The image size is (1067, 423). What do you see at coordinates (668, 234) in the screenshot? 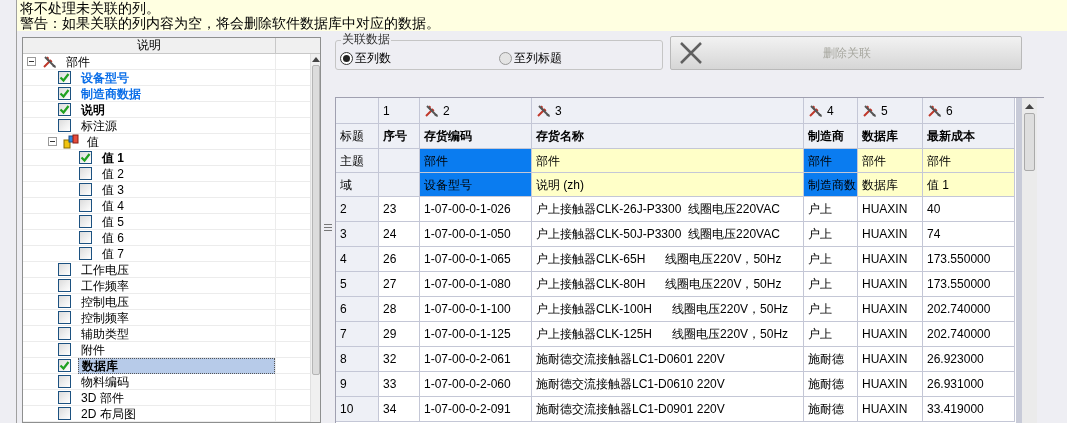
I see `table-cell: 户上接触器CLK-50J-P3300 线圈电压220VAC` at bounding box center [668, 234].